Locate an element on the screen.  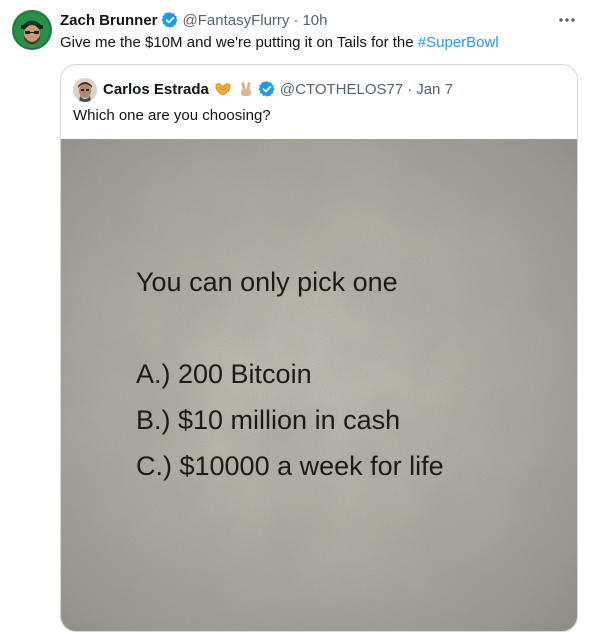
tweet-header: Zach Brunner @FantasyFlurry · 10h is located at coordinates (193, 20).